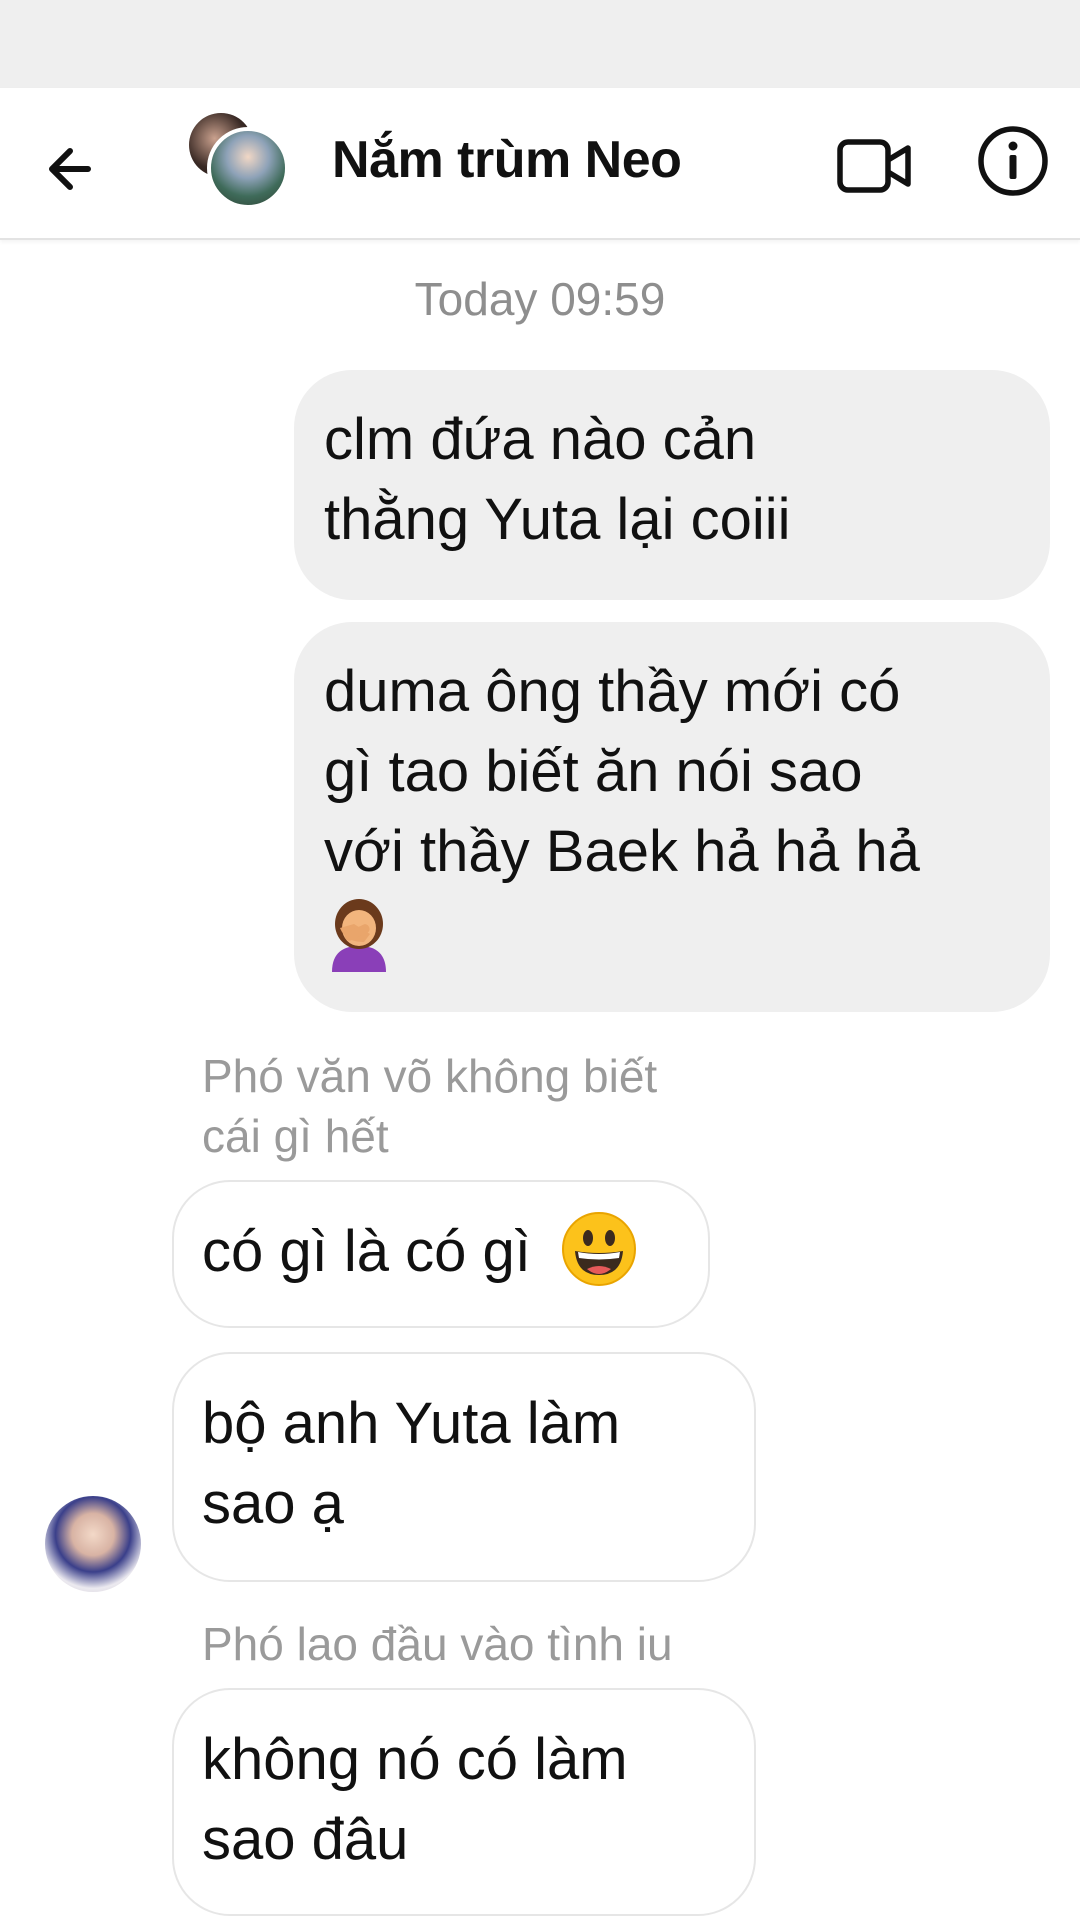 Image resolution: width=1080 pixels, height=1919 pixels. What do you see at coordinates (273, 1503) in the screenshot?
I see `message-text: sao ạ` at bounding box center [273, 1503].